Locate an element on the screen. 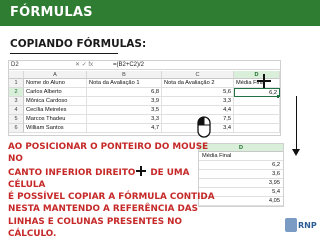  cell-d4 is located at coordinates (257, 110).